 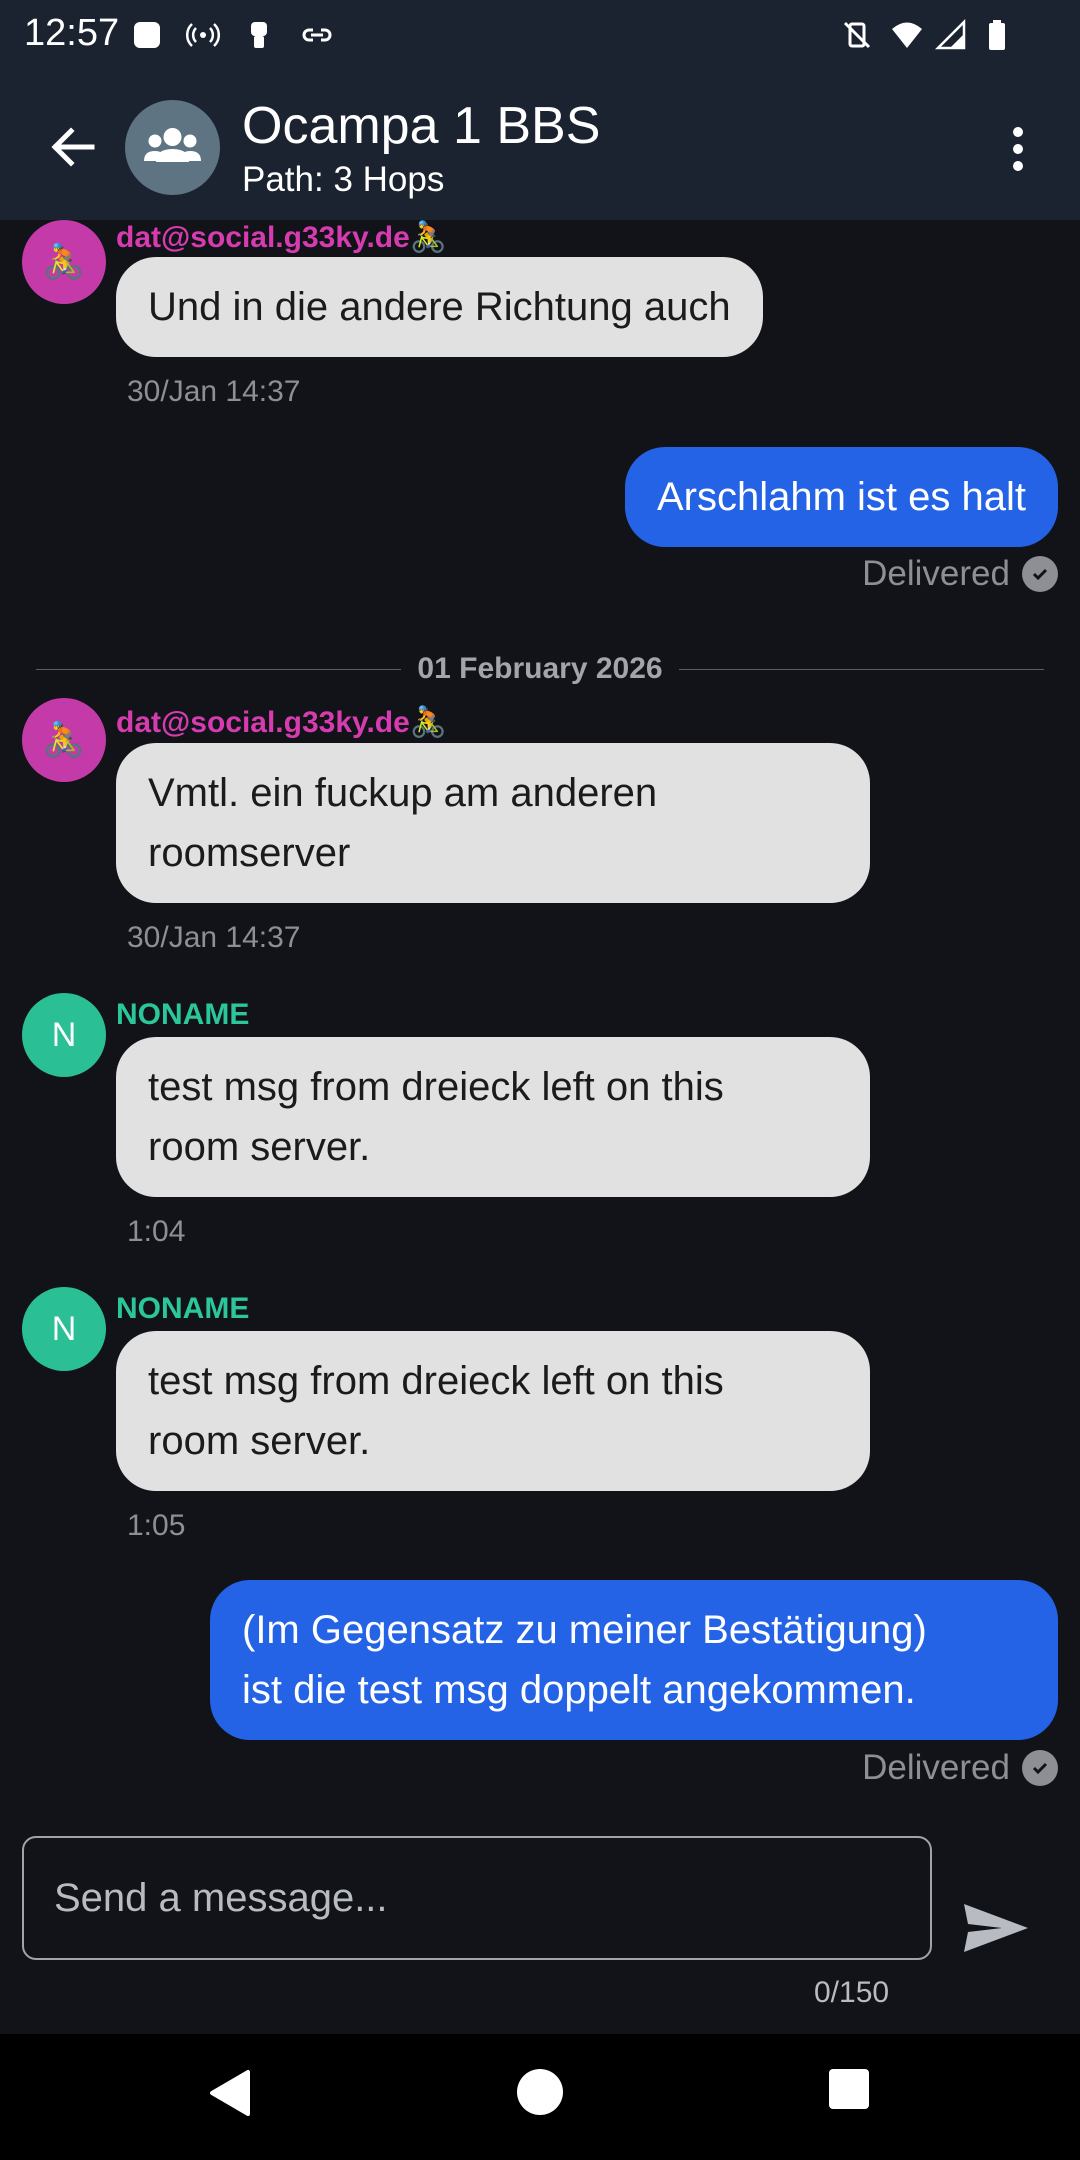 What do you see at coordinates (852, 1992) in the screenshot?
I see `character-counter: 0/150` at bounding box center [852, 1992].